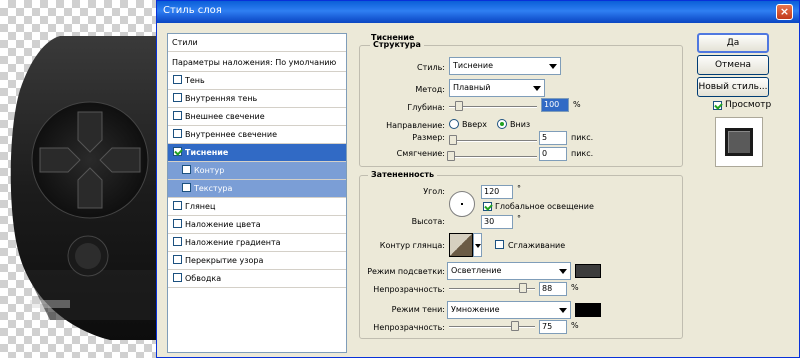 The width and height of the screenshot is (800, 358). Describe the element at coordinates (459, 106) in the screenshot. I see `depth-slider-thumb` at that location.